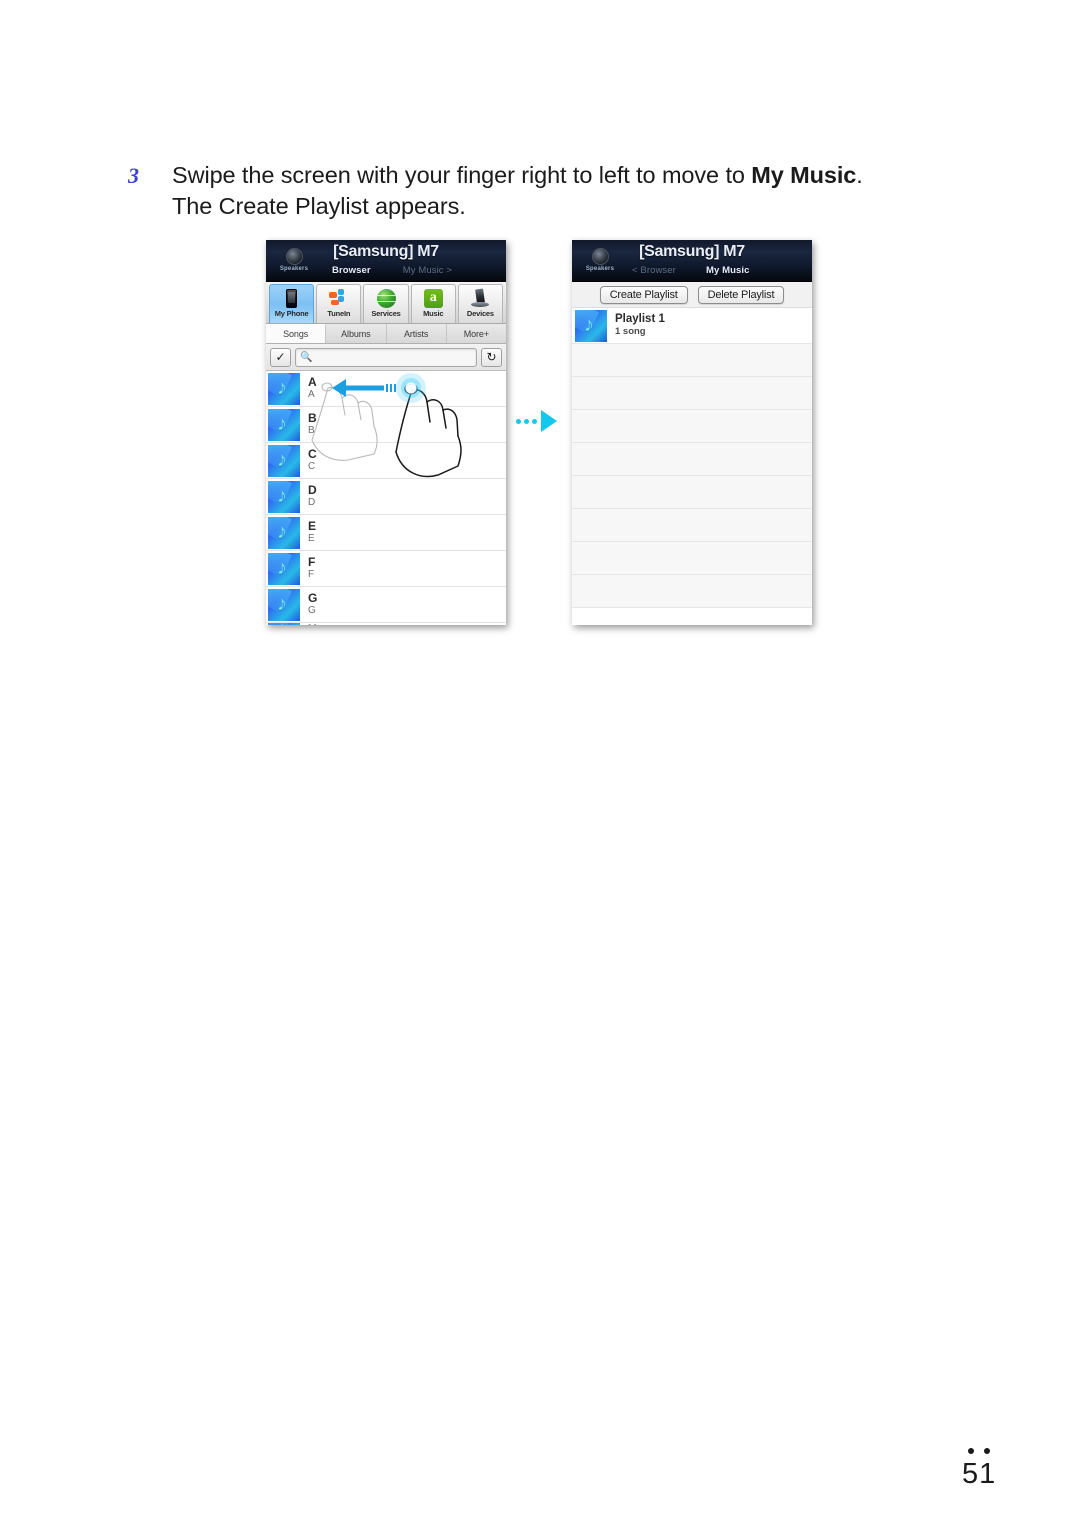 The image size is (1080, 1527). I want to click on toolbar-label-tunein: TuneIn, so click(339, 313).